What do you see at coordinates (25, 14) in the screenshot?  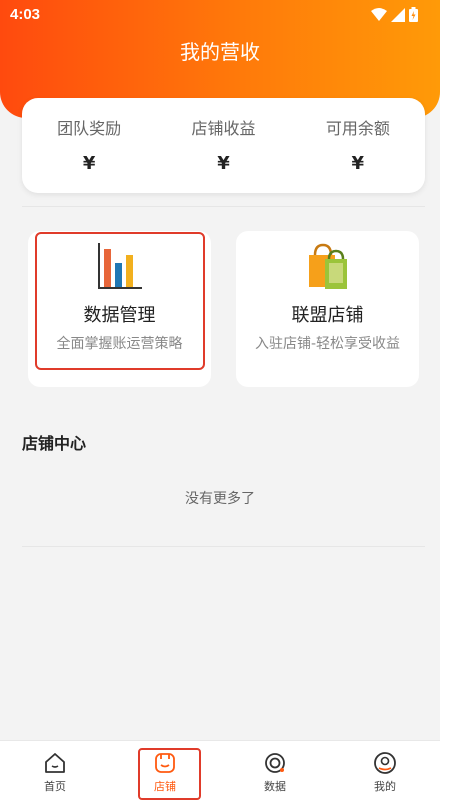 I see `status-time: 4:03` at bounding box center [25, 14].